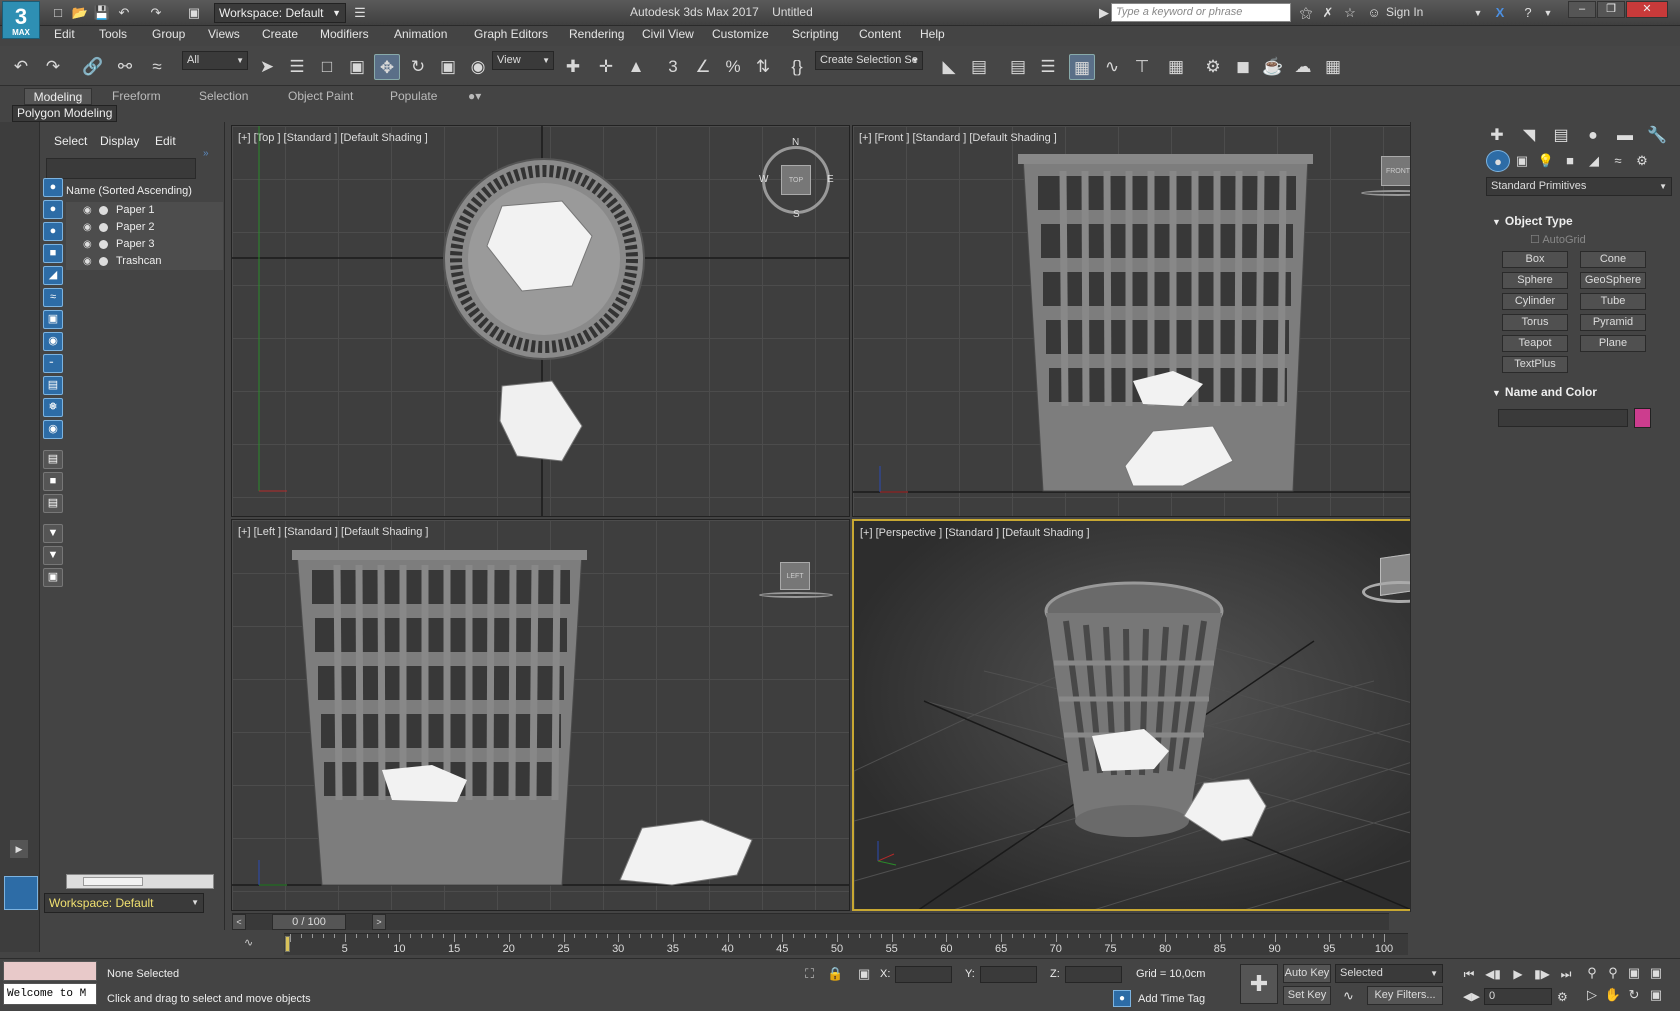 Image resolution: width=1680 pixels, height=1011 pixels. I want to click on pivot-center-icon: ✚, so click(573, 67).